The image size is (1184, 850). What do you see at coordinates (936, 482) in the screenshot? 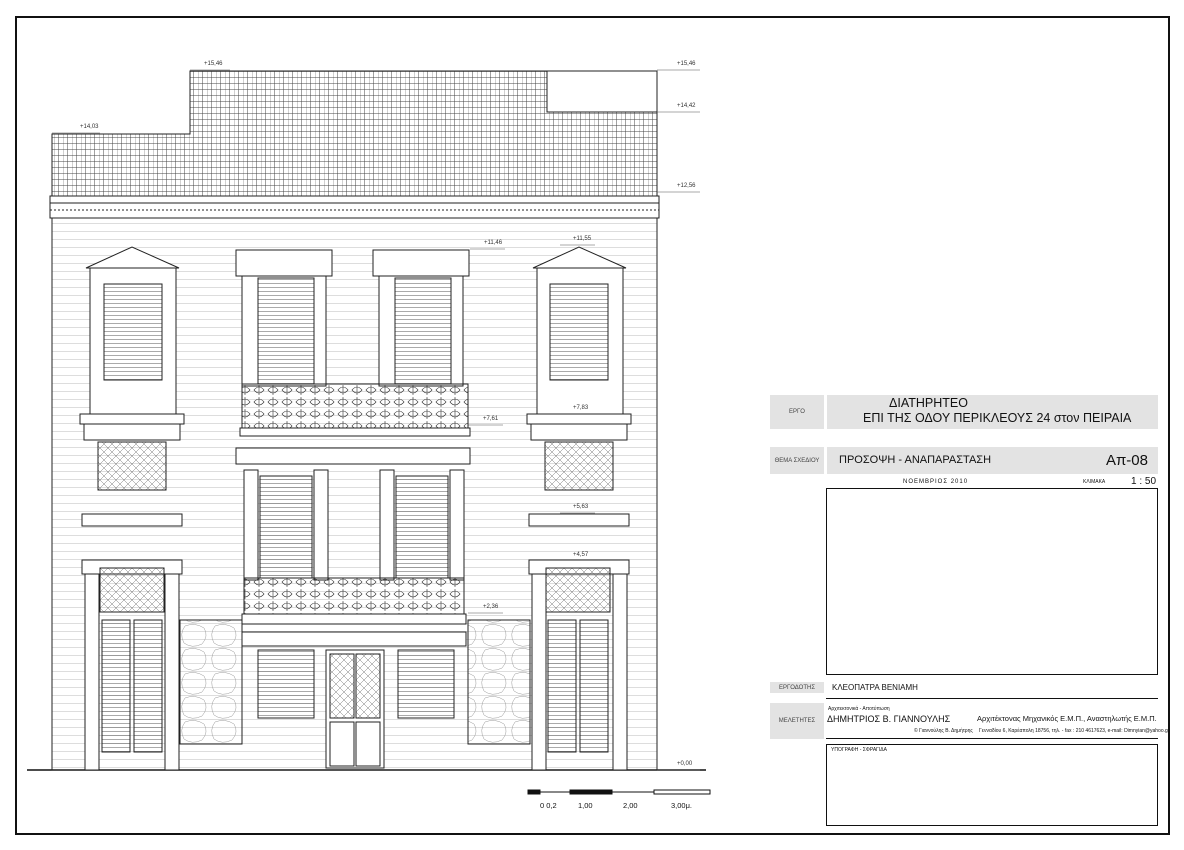
I see `date: ΝΟΕΜΒΡΙΟΣ 2010` at bounding box center [936, 482].